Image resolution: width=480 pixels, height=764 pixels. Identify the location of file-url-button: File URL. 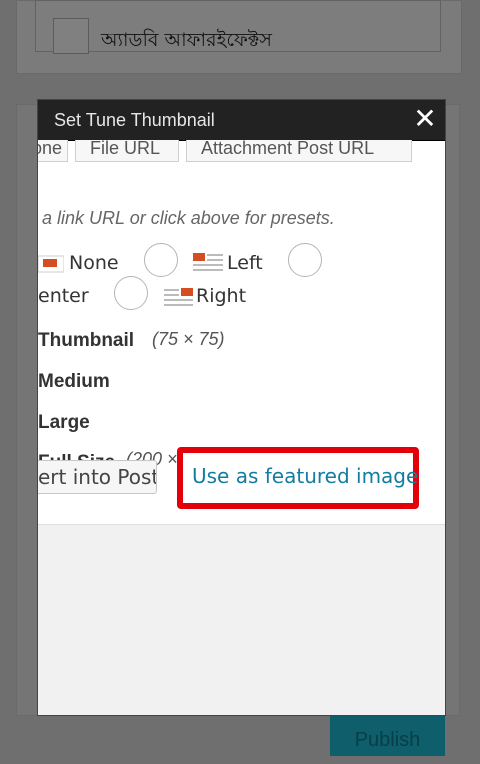
(127, 151).